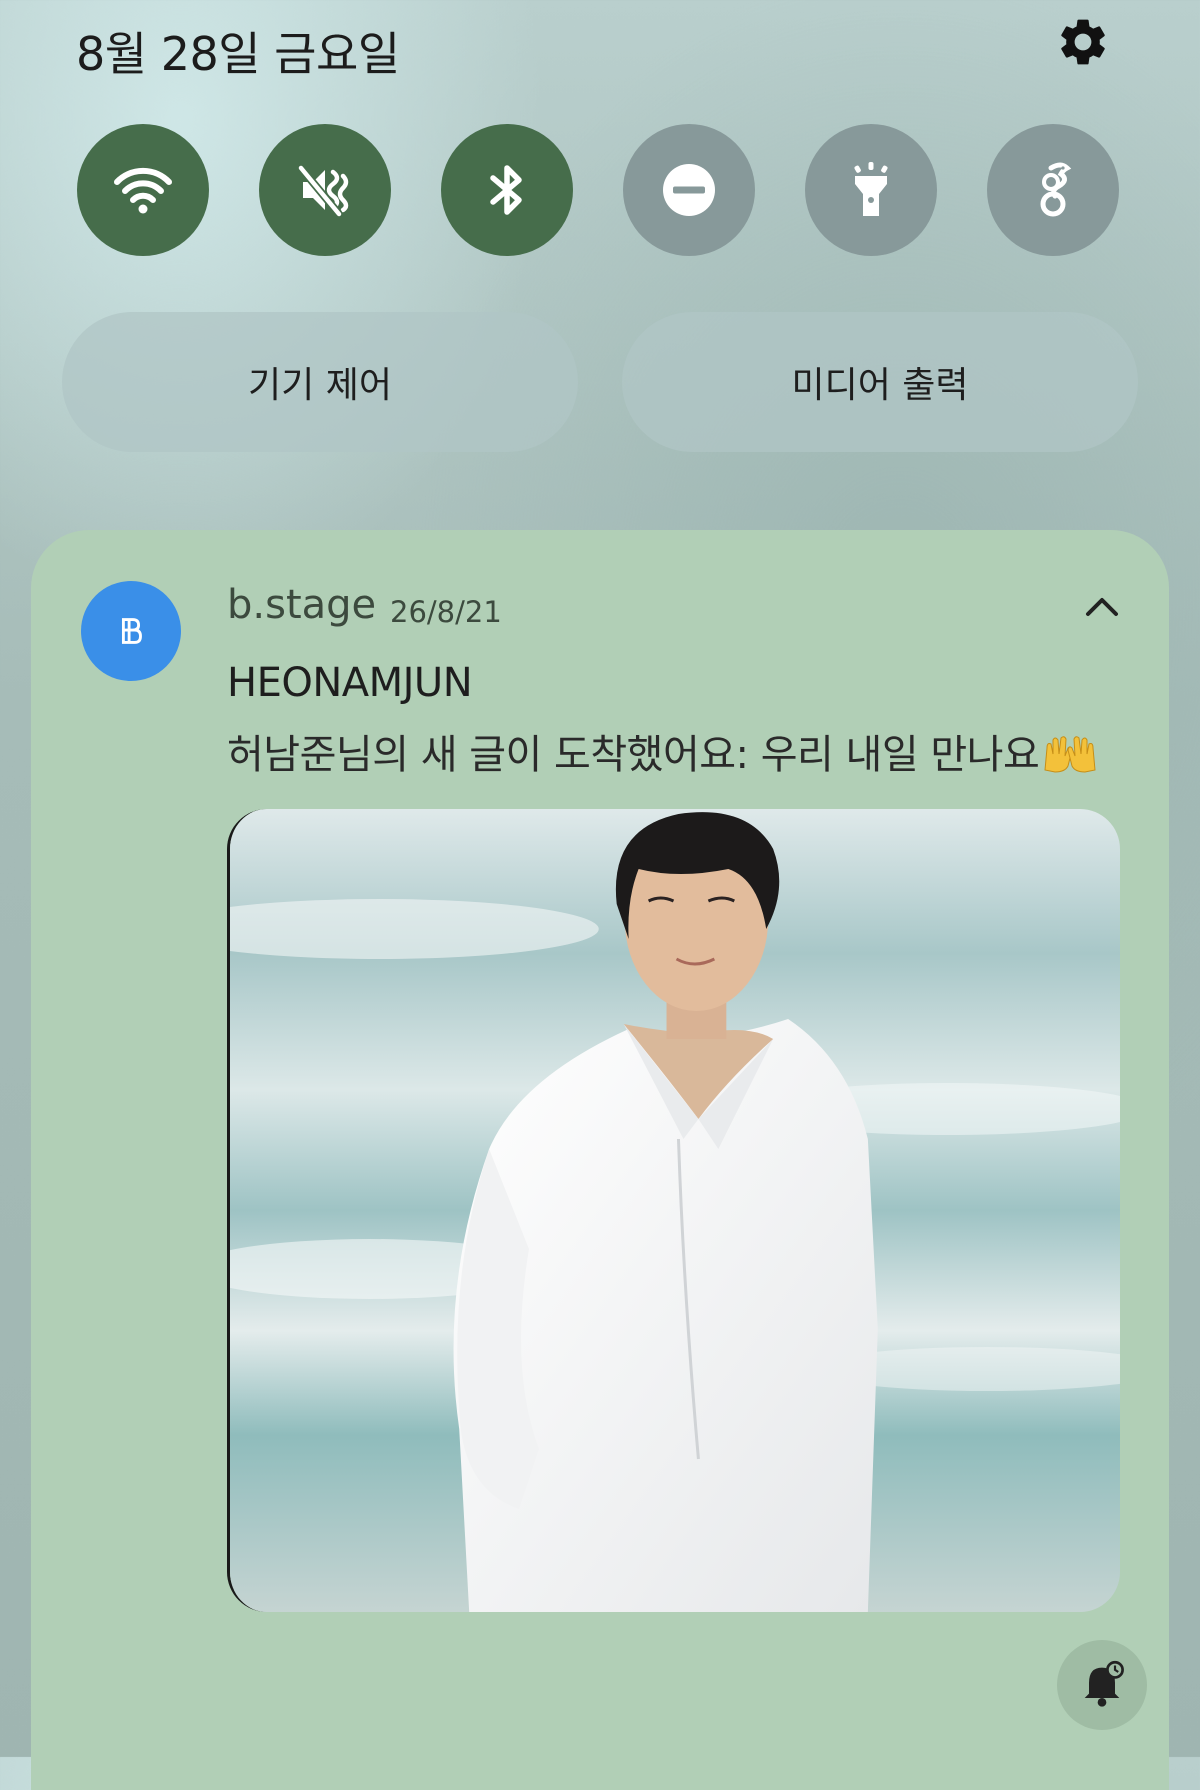 The width and height of the screenshot is (1200, 1790). I want to click on toggle-do-not-disturb, so click(689, 190).